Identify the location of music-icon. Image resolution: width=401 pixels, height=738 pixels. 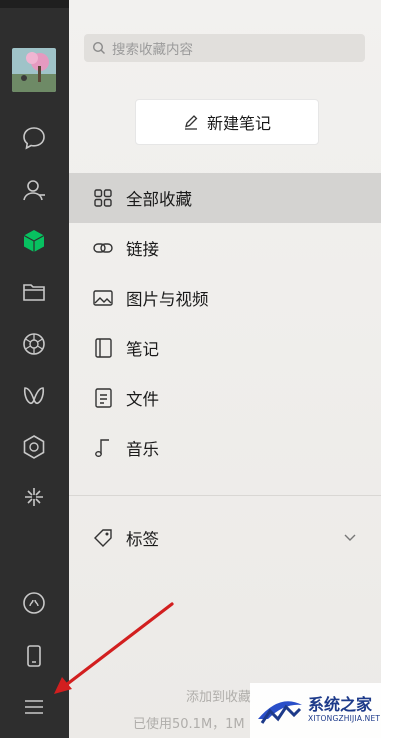
(103, 448).